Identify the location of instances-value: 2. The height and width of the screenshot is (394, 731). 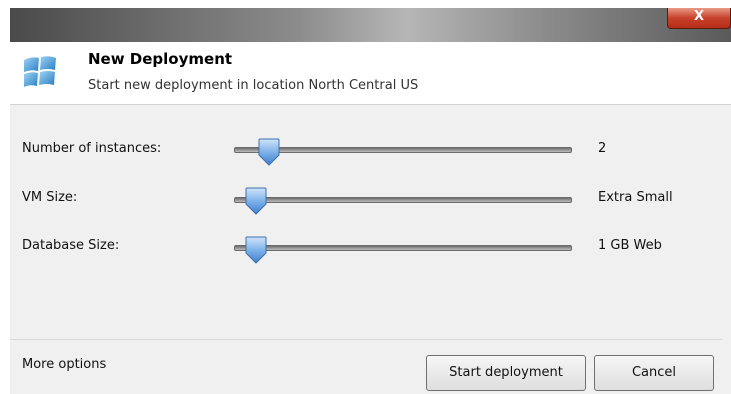
(602, 148).